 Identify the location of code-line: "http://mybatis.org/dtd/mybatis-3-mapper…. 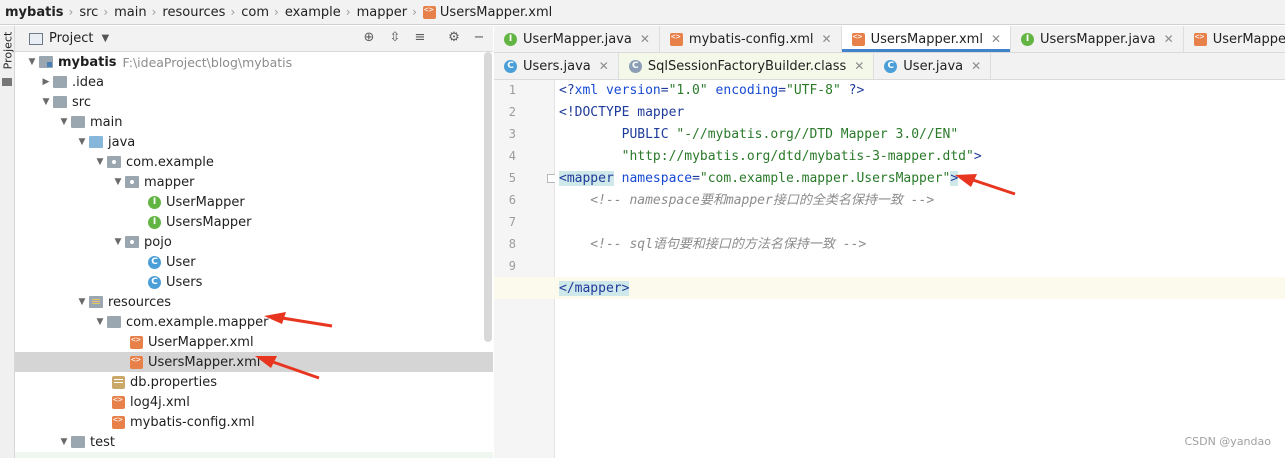
(801, 156).